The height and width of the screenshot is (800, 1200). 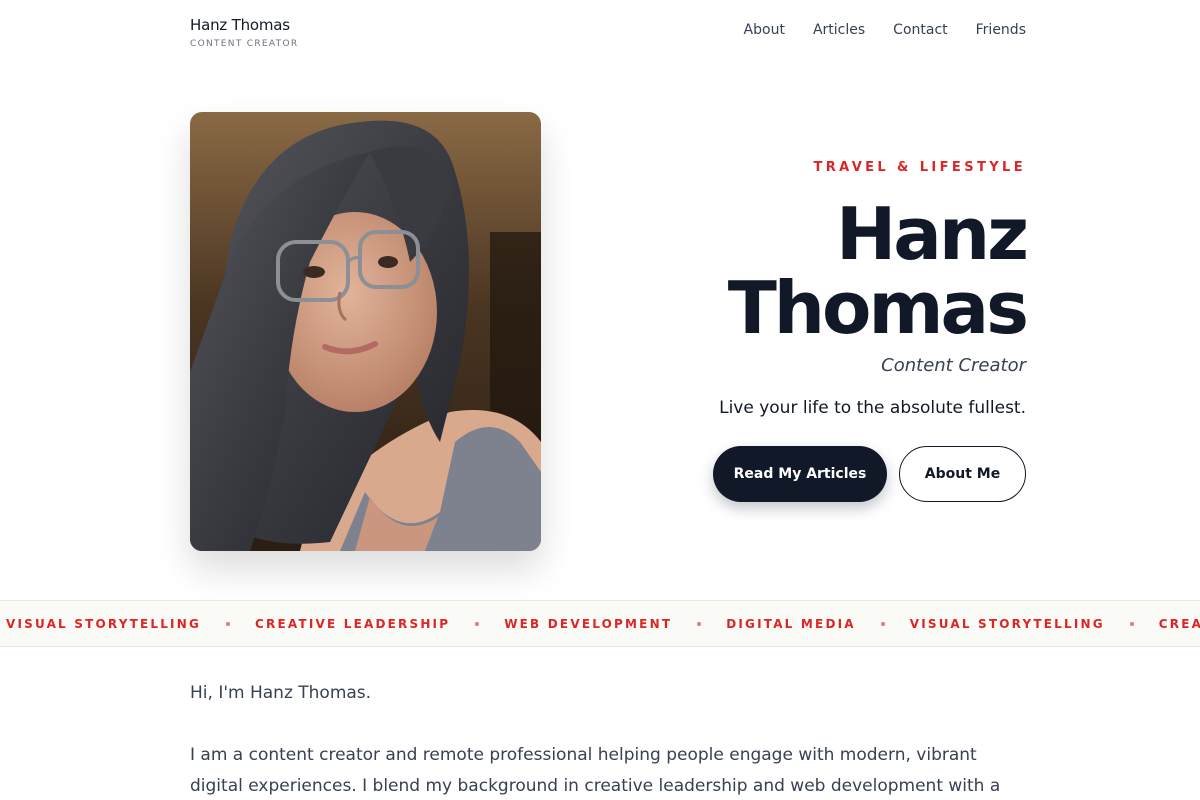 I want to click on read-articles-button: Read My Articles, so click(x=800, y=474).